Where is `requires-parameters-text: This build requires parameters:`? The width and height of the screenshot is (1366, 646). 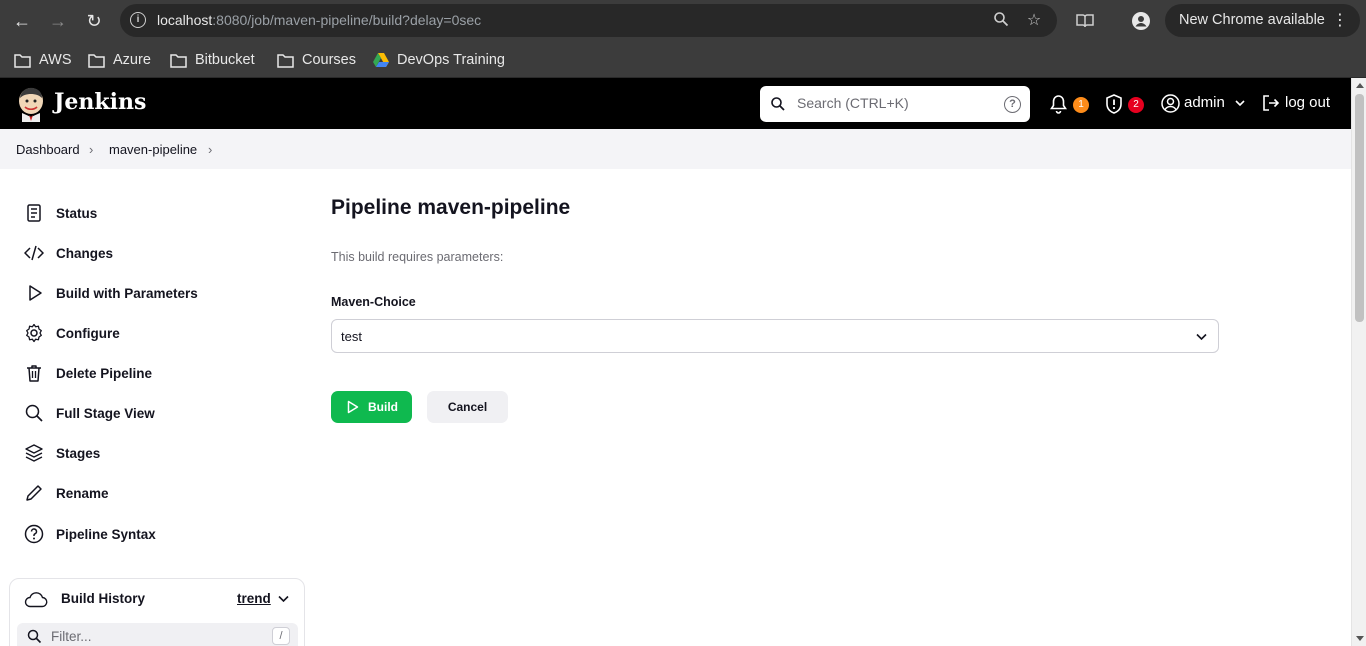 requires-parameters-text: This build requires parameters: is located at coordinates (417, 257).